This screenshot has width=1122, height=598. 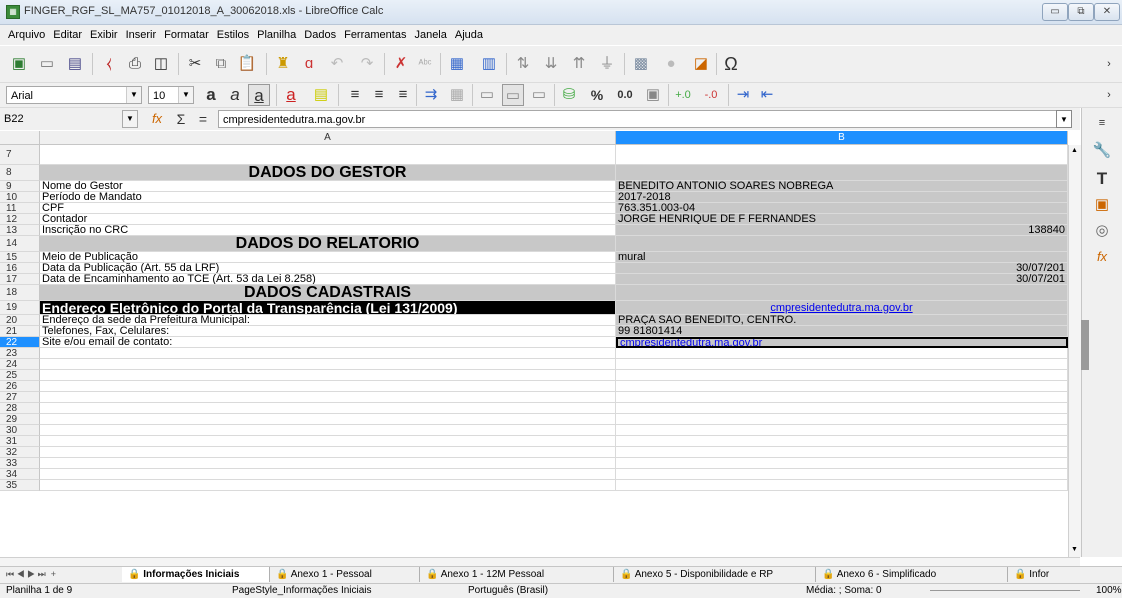 What do you see at coordinates (328, 375) in the screenshot?
I see `cell-a25` at bounding box center [328, 375].